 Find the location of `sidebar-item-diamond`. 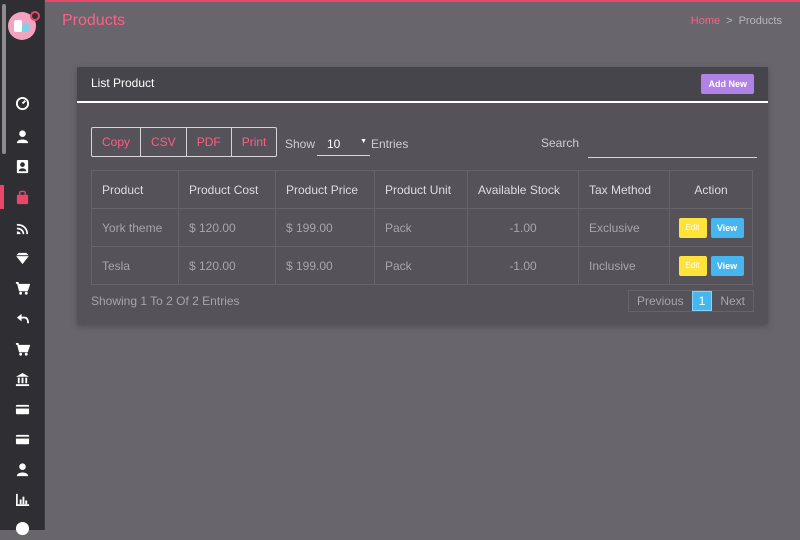

sidebar-item-diamond is located at coordinates (22, 258).